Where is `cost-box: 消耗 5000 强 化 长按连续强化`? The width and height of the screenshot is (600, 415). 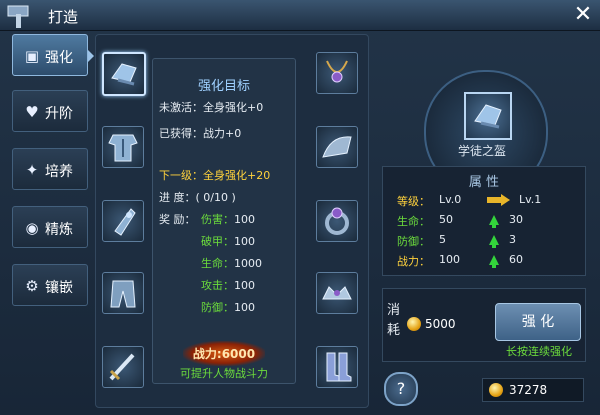 cost-box: 消耗 5000 强 化 长按连续强化 is located at coordinates (484, 325).